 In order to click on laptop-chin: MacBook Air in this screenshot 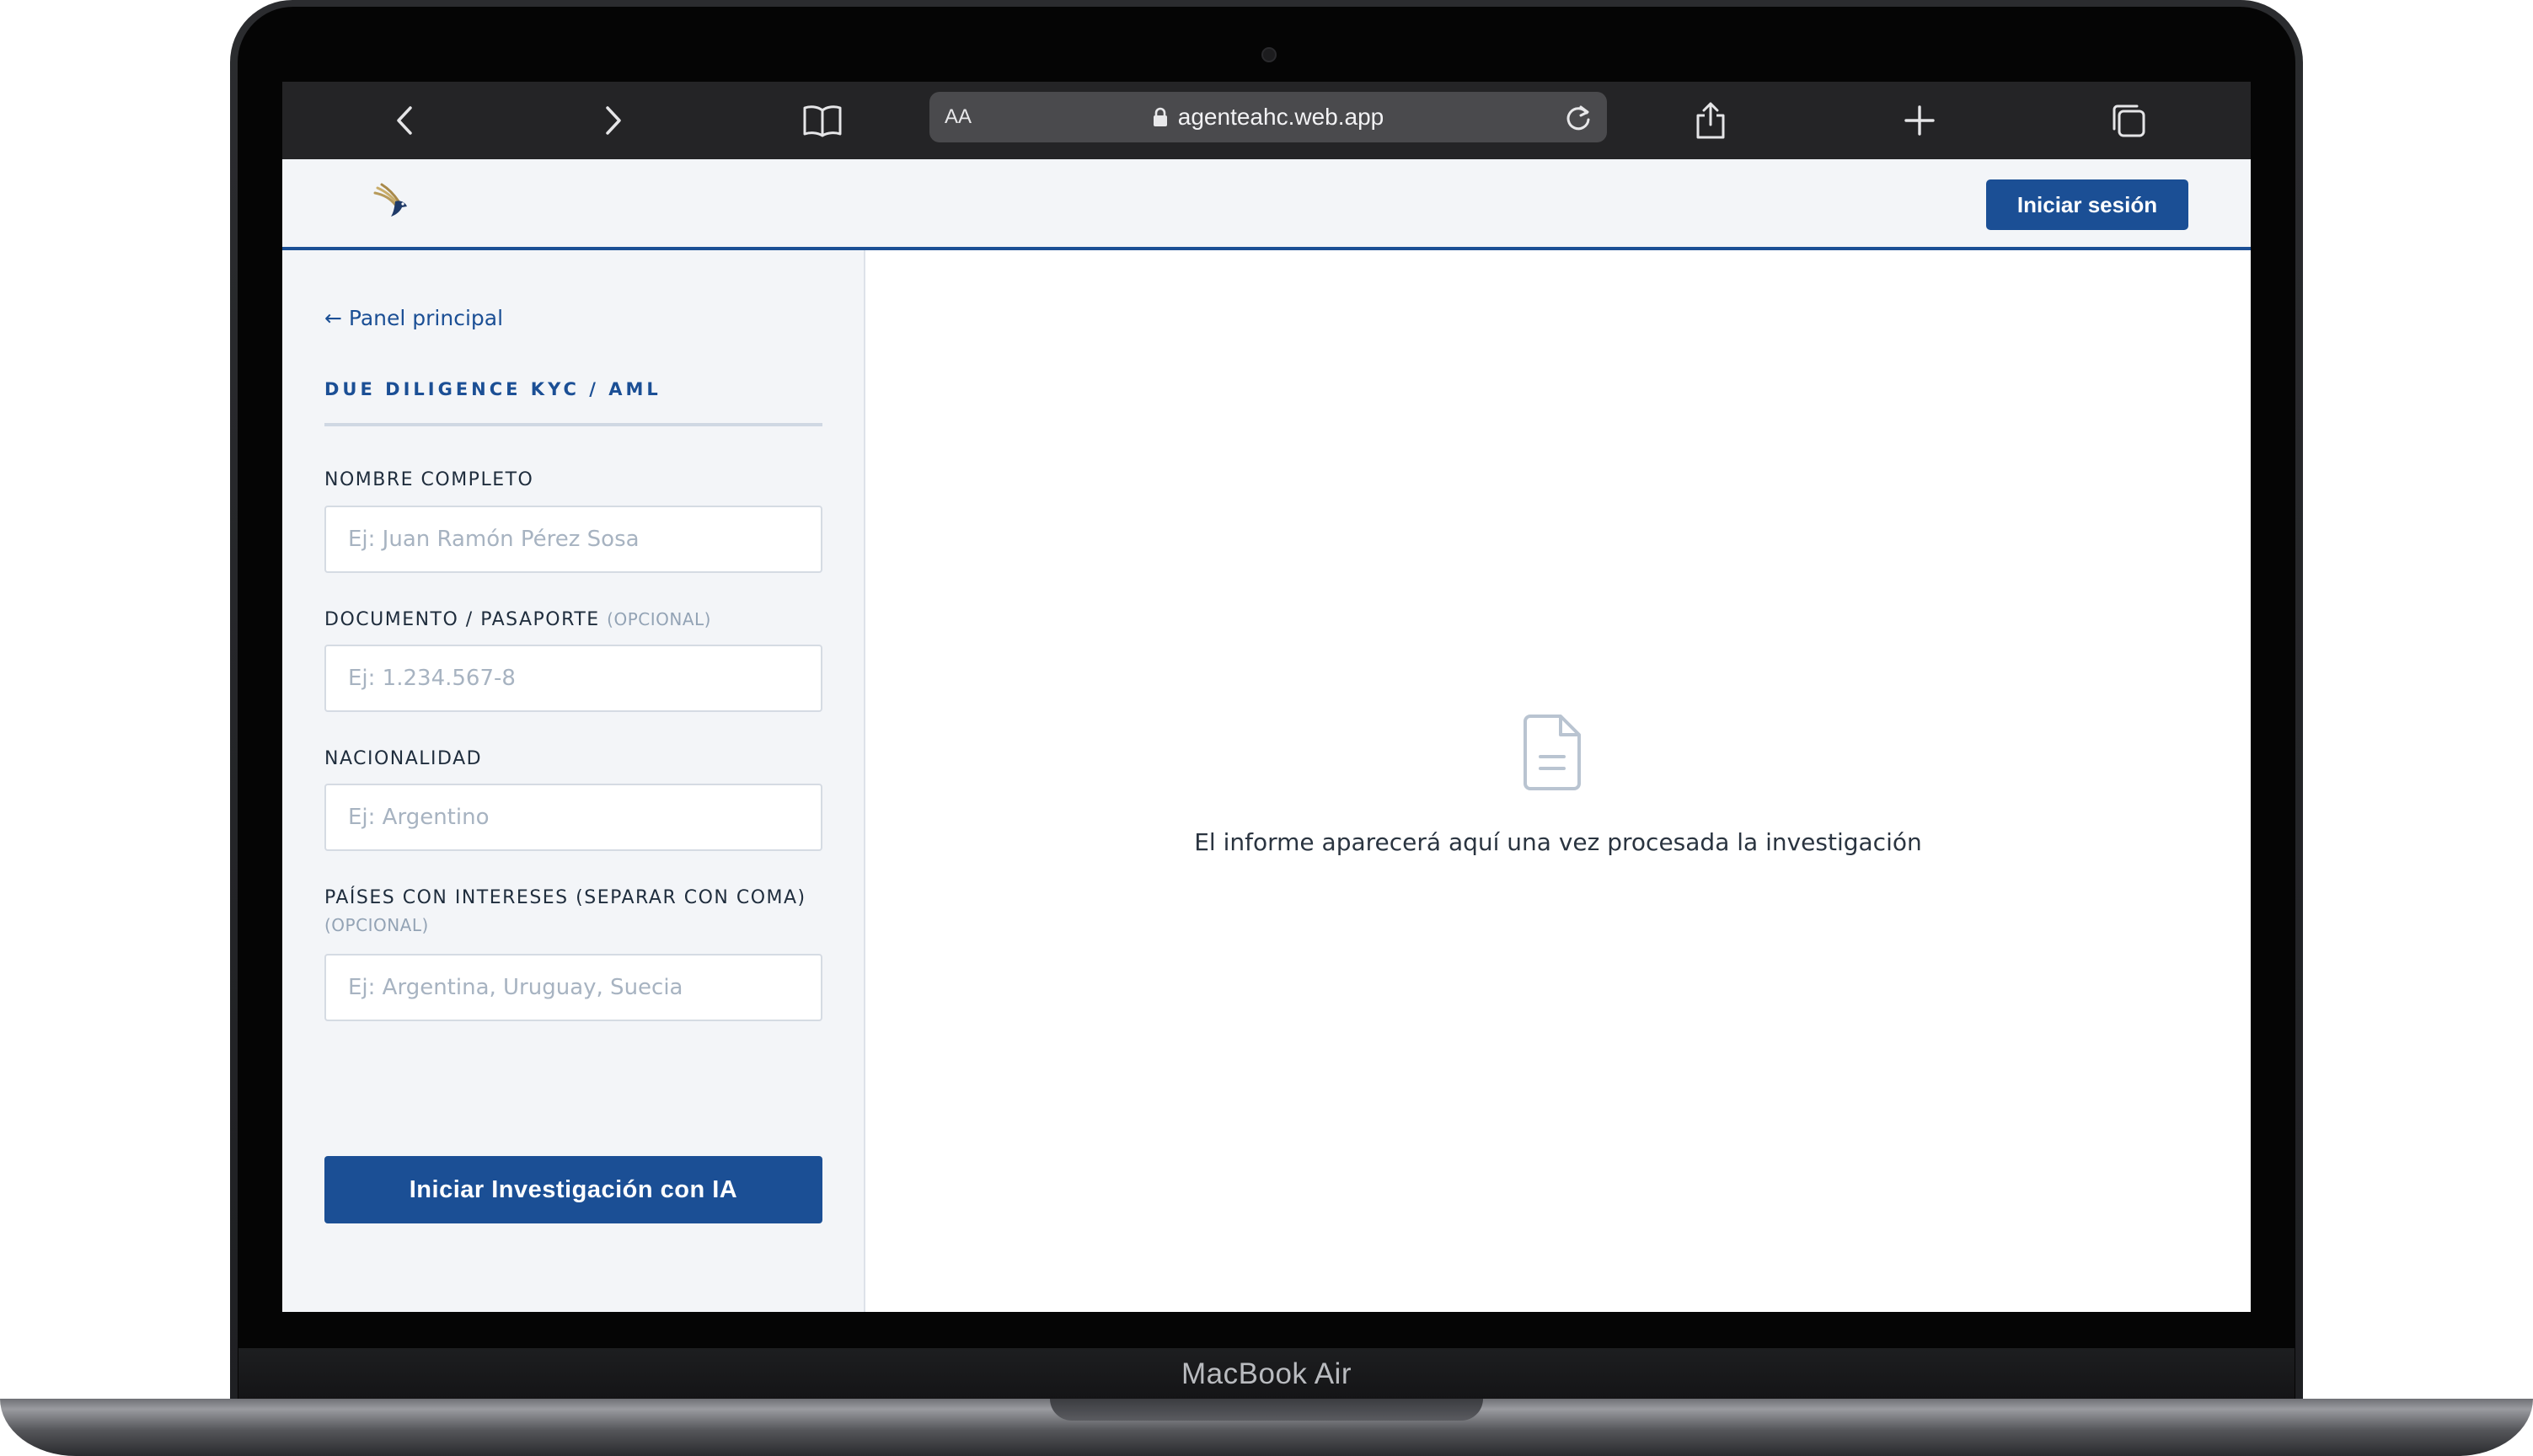, I will do `click(1266, 1374)`.